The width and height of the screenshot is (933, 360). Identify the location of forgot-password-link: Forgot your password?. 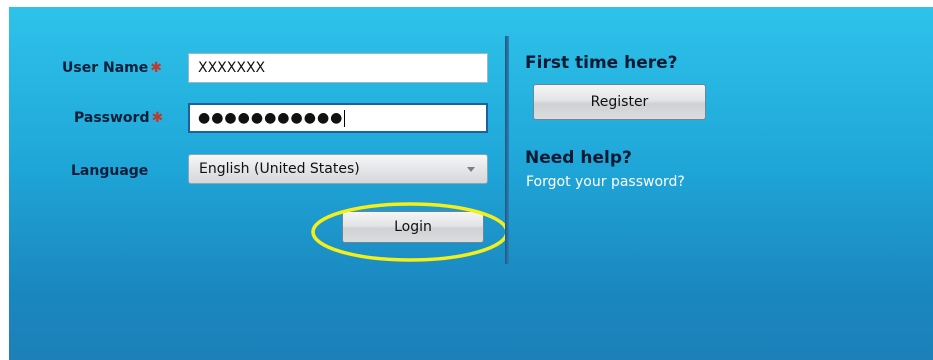
(605, 182).